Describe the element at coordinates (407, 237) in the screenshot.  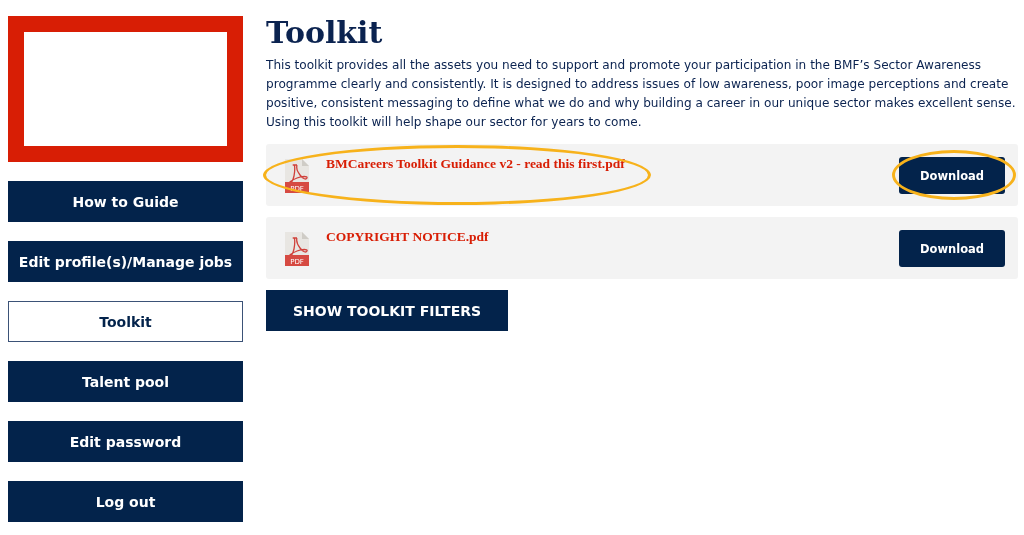
I see `file-link: COPYRIGHT NOTICE.pdf` at that location.